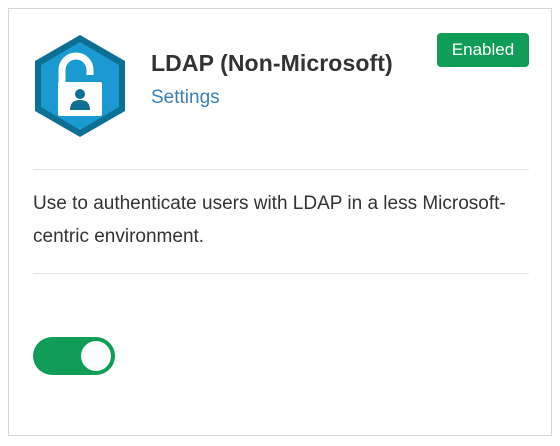 The height and width of the screenshot is (446, 560). I want to click on ldap-logo, so click(80, 86).